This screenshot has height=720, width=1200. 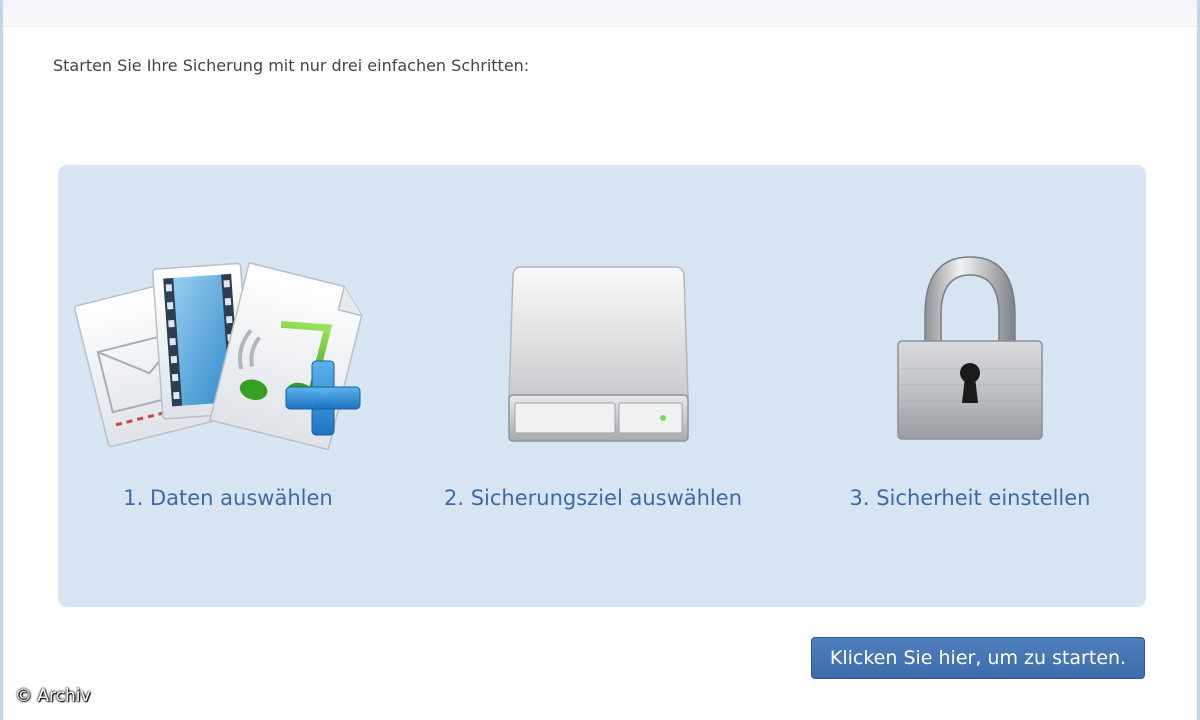 I want to click on start-button: Klicken Sie hier, um zu starten., so click(x=978, y=658).